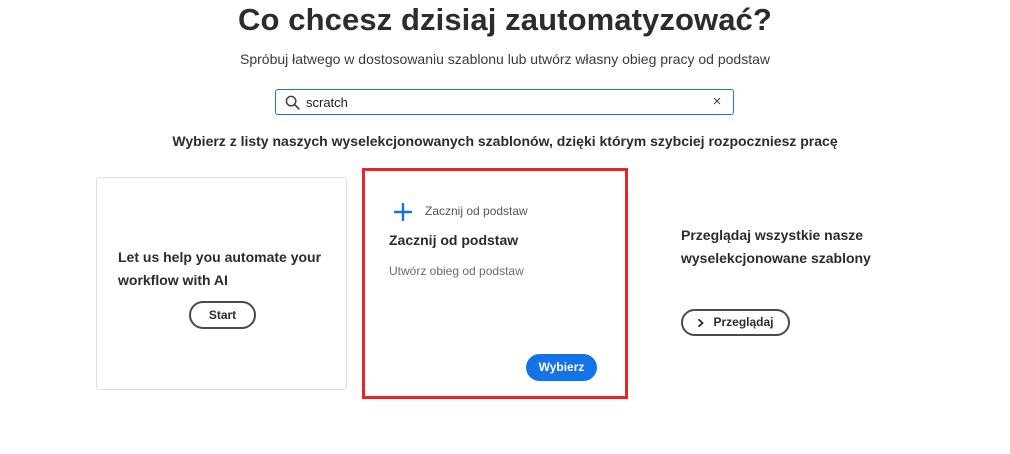 Image resolution: width=1010 pixels, height=454 pixels. Describe the element at coordinates (456, 271) in the screenshot. I see `template-description: Utwórz obieg od podstaw` at that location.